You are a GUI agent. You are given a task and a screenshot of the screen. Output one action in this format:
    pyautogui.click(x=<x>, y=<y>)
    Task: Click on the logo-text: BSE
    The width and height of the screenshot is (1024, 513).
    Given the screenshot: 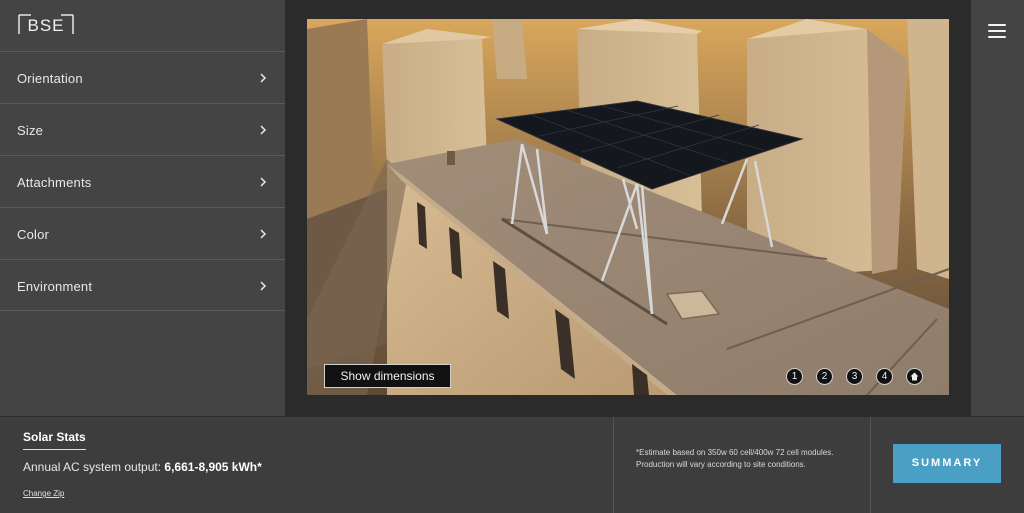 What is the action you would take?
    pyautogui.click(x=45, y=25)
    